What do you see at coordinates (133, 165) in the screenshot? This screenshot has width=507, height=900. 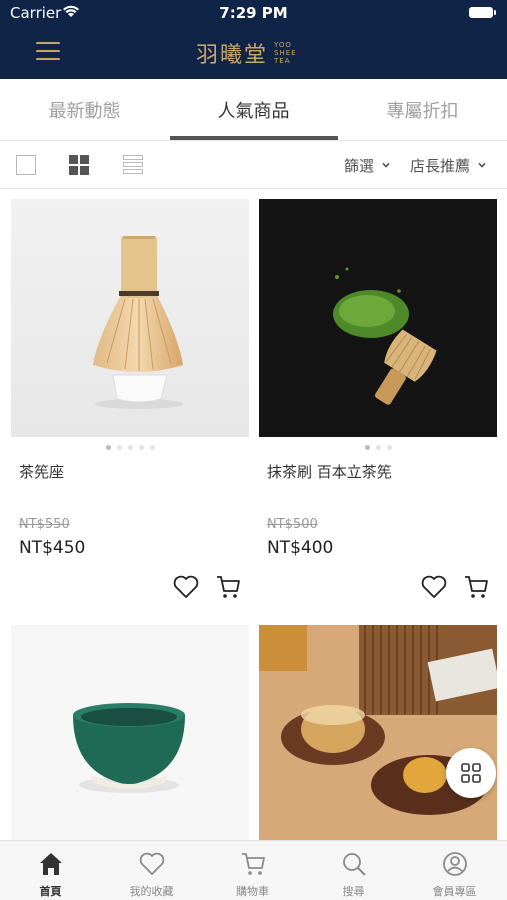 I see `list-view-icon` at bounding box center [133, 165].